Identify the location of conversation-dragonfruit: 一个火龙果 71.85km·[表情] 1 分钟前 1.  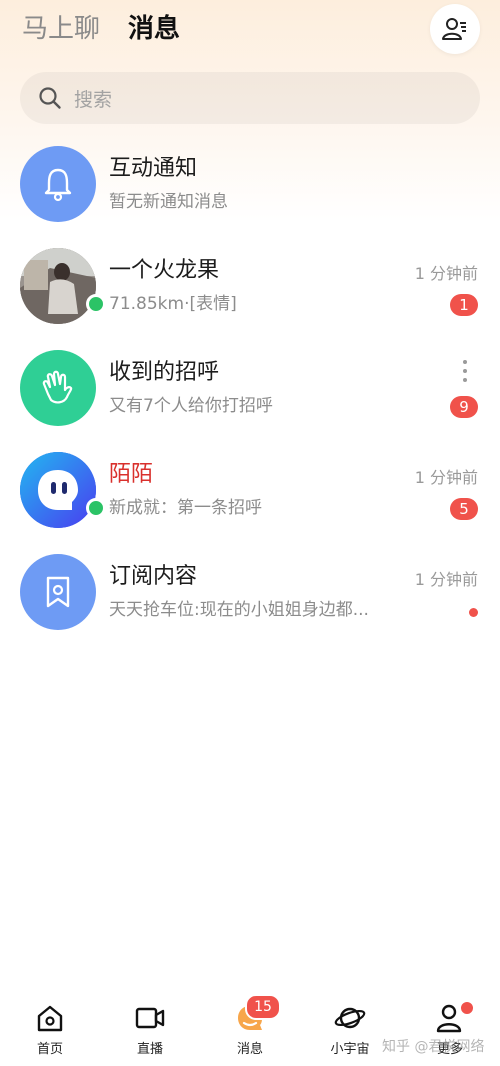
(250, 293).